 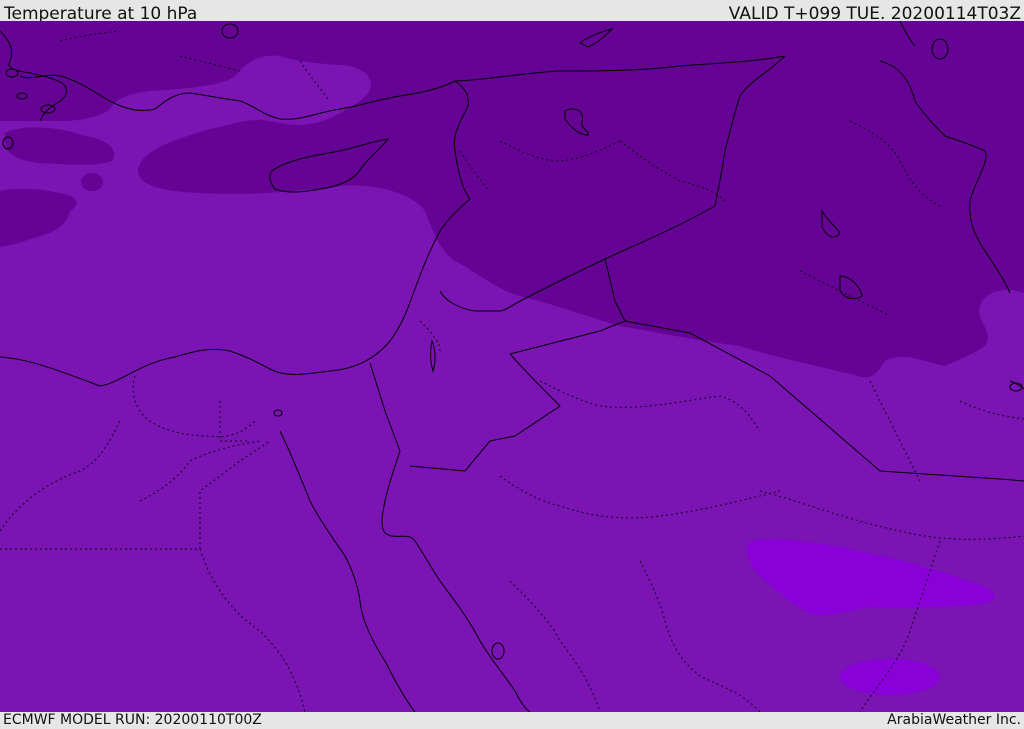 What do you see at coordinates (92, 182) in the screenshot?
I see `cold-patch-small` at bounding box center [92, 182].